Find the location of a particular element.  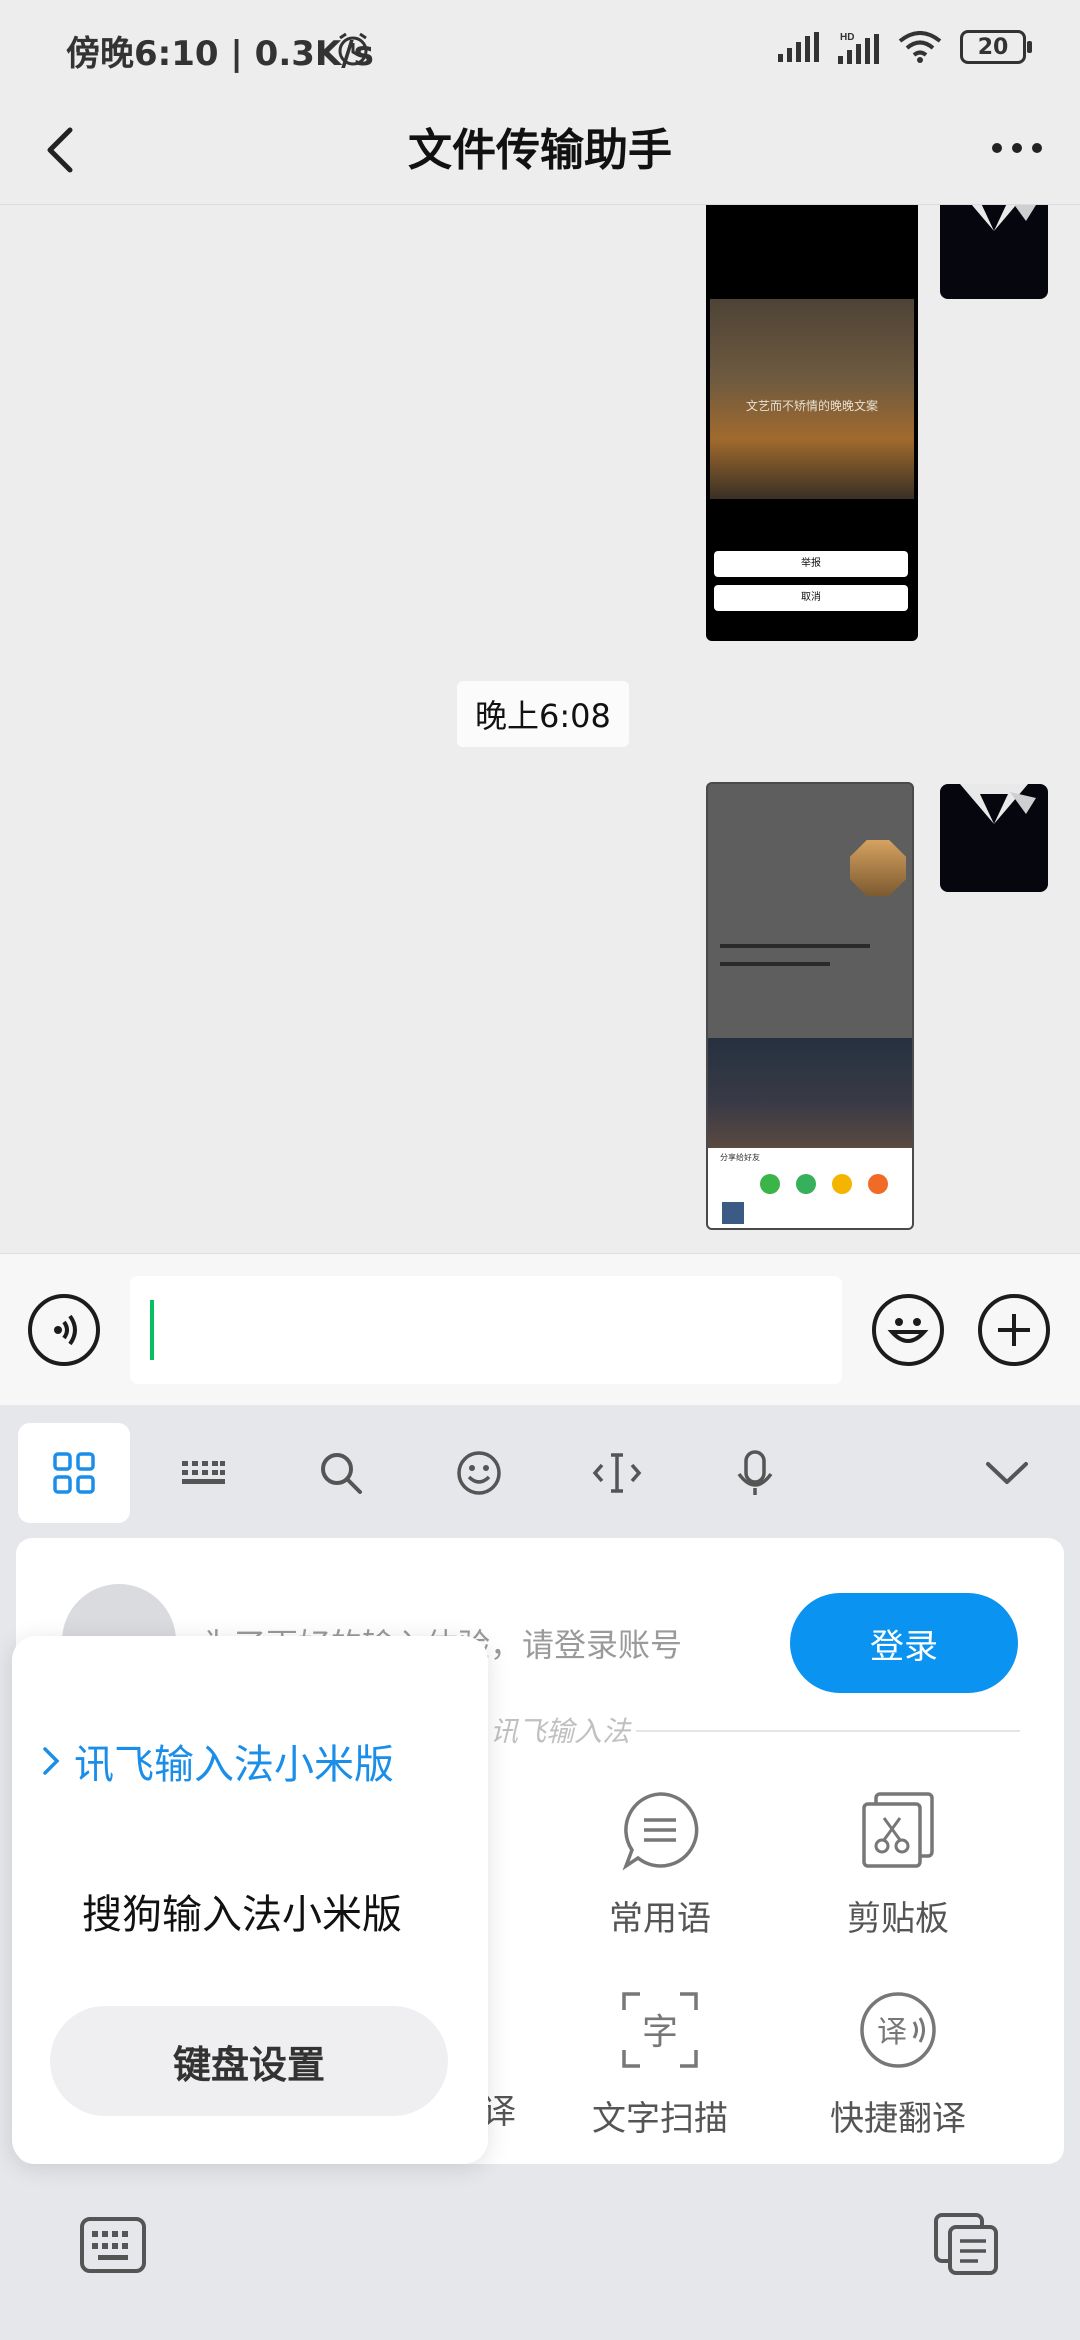

feature-text-scan: 字 文字扫描 is located at coordinates (660, 2064).